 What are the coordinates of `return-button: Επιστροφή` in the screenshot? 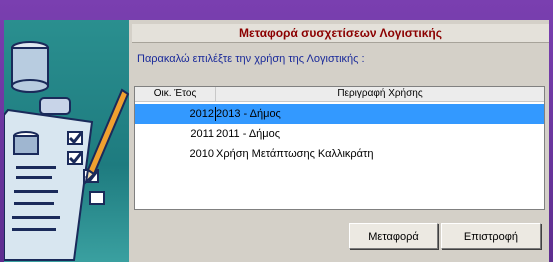 It's located at (491, 236).